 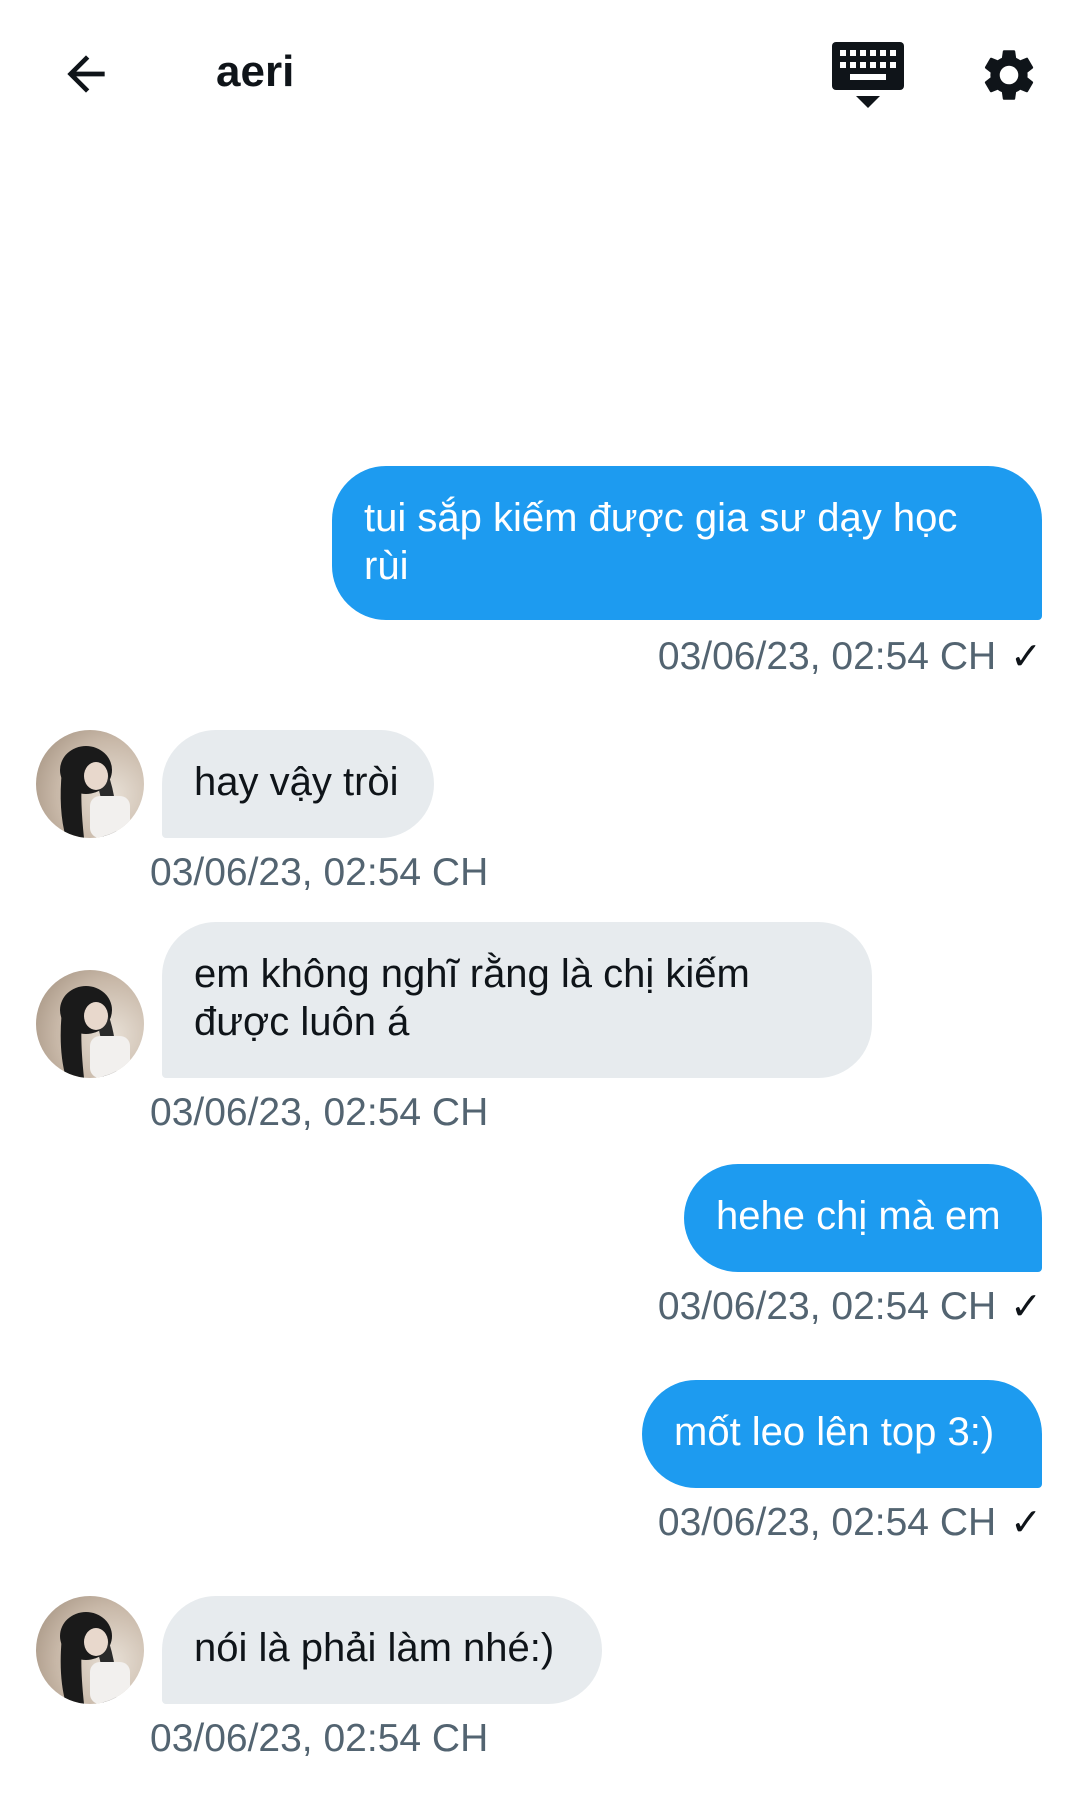 I want to click on message-text: hay vậy tròi, so click(x=296, y=782).